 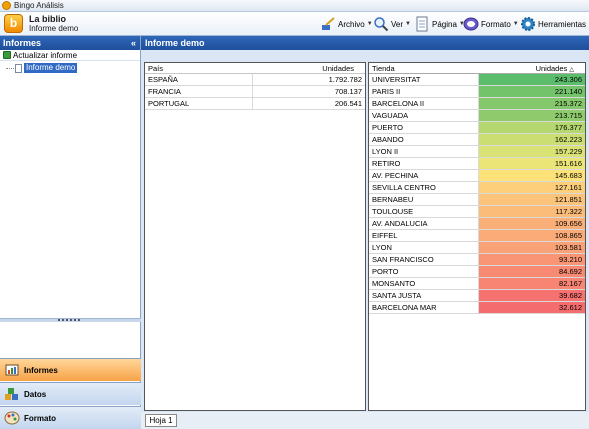 What do you see at coordinates (351, 24) in the screenshot?
I see `menu-archivo-label: Archivo` at bounding box center [351, 24].